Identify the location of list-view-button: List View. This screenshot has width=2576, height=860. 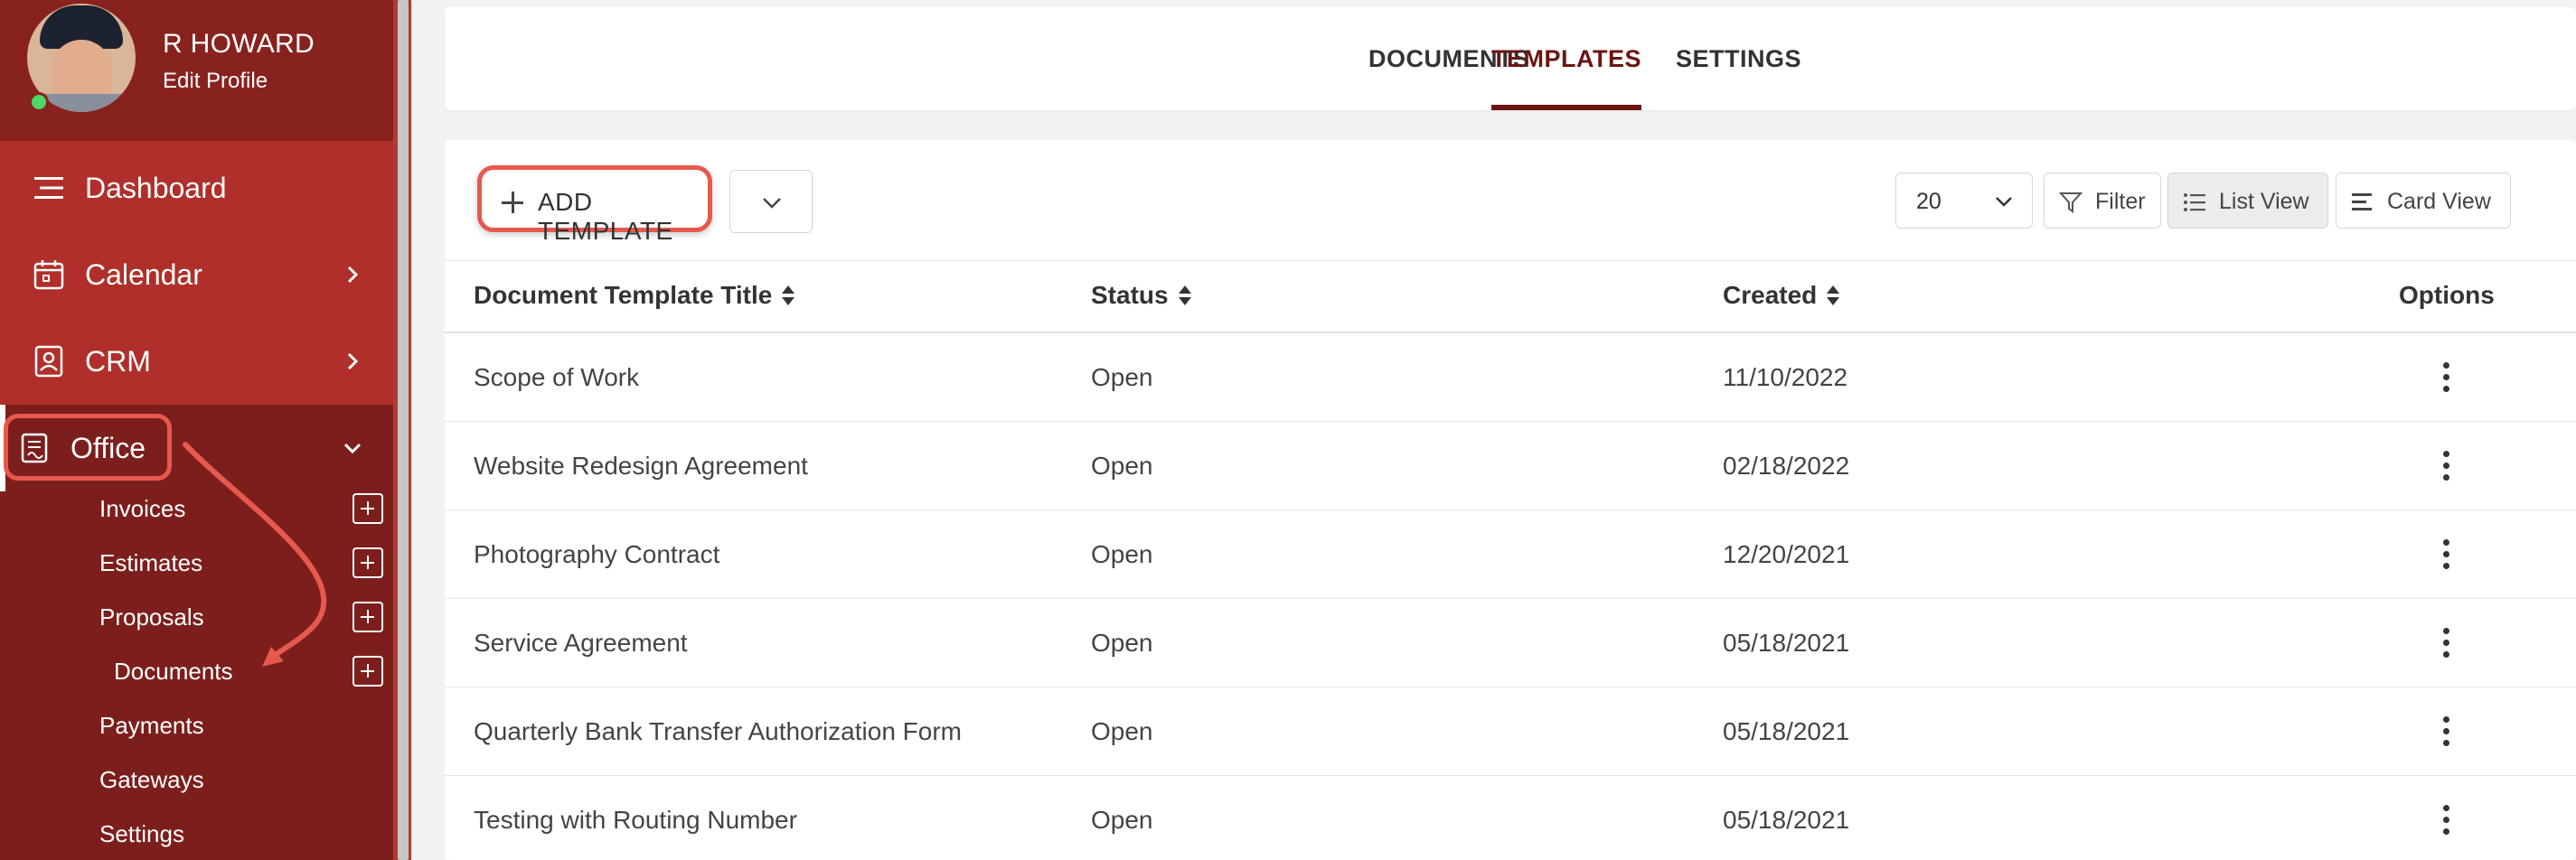
(2247, 201).